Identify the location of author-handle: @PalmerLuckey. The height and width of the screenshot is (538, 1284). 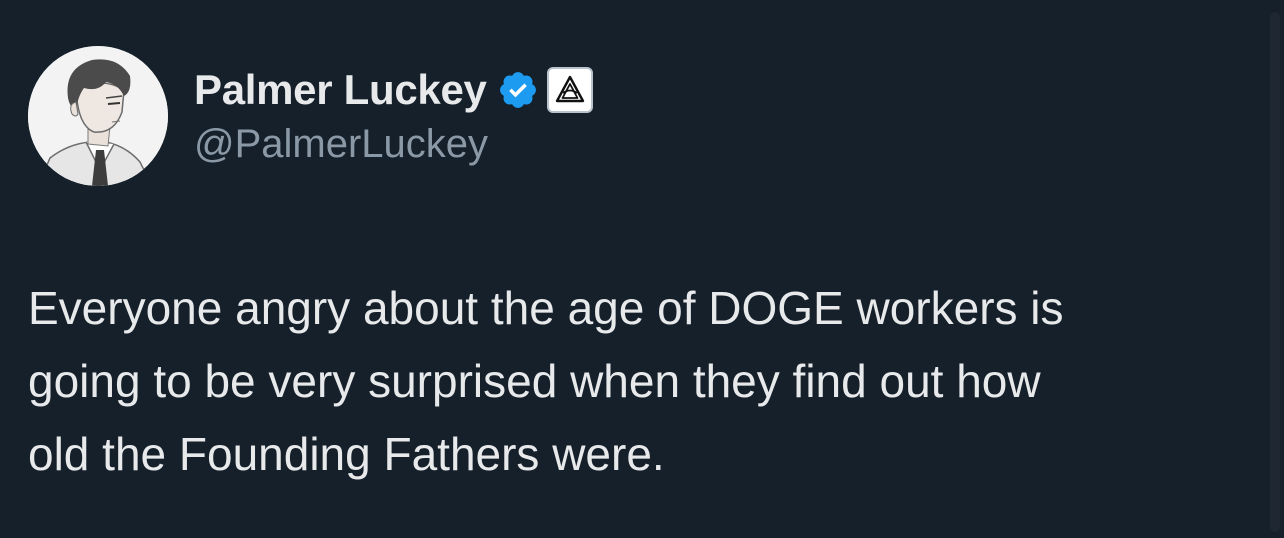
(341, 144).